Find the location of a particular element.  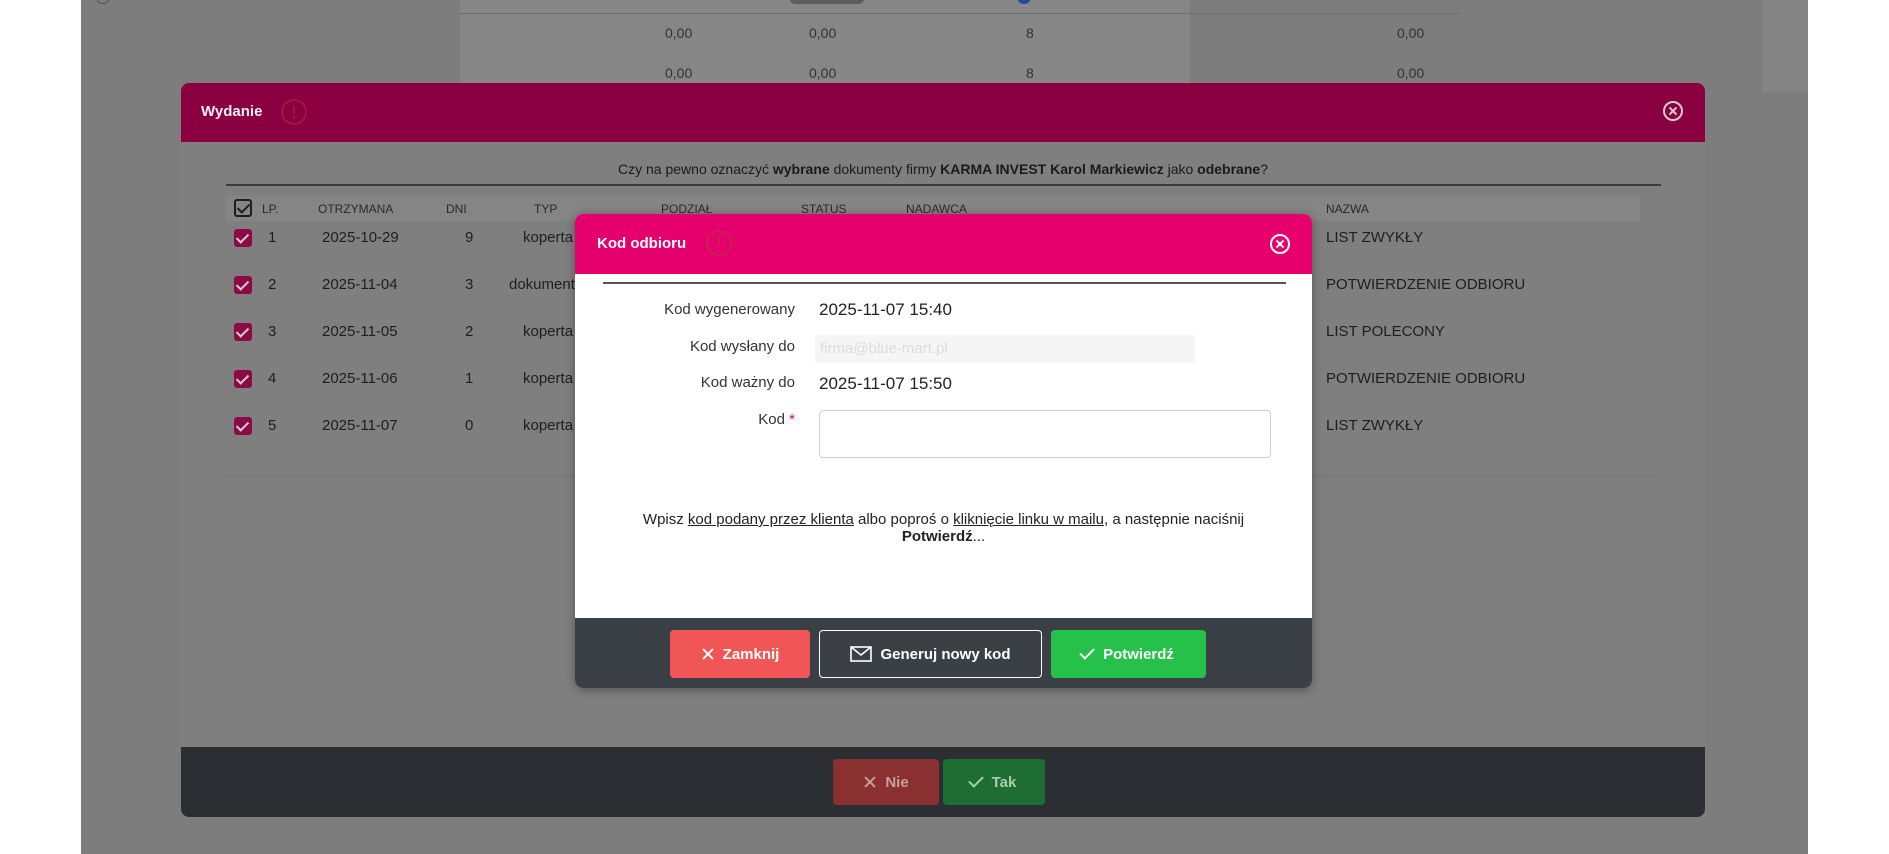

company-name: KARMA INVEST Karol Markiewicz is located at coordinates (1052, 169).